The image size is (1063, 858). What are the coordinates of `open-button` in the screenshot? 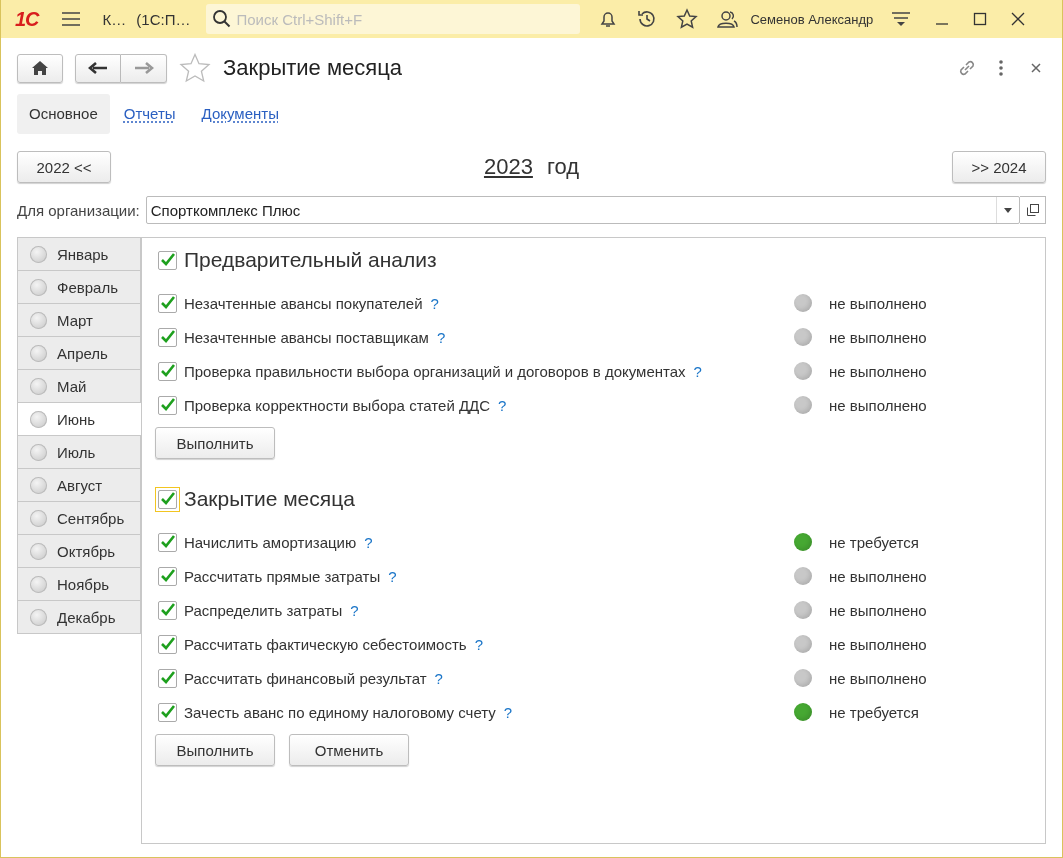 It's located at (1033, 210).